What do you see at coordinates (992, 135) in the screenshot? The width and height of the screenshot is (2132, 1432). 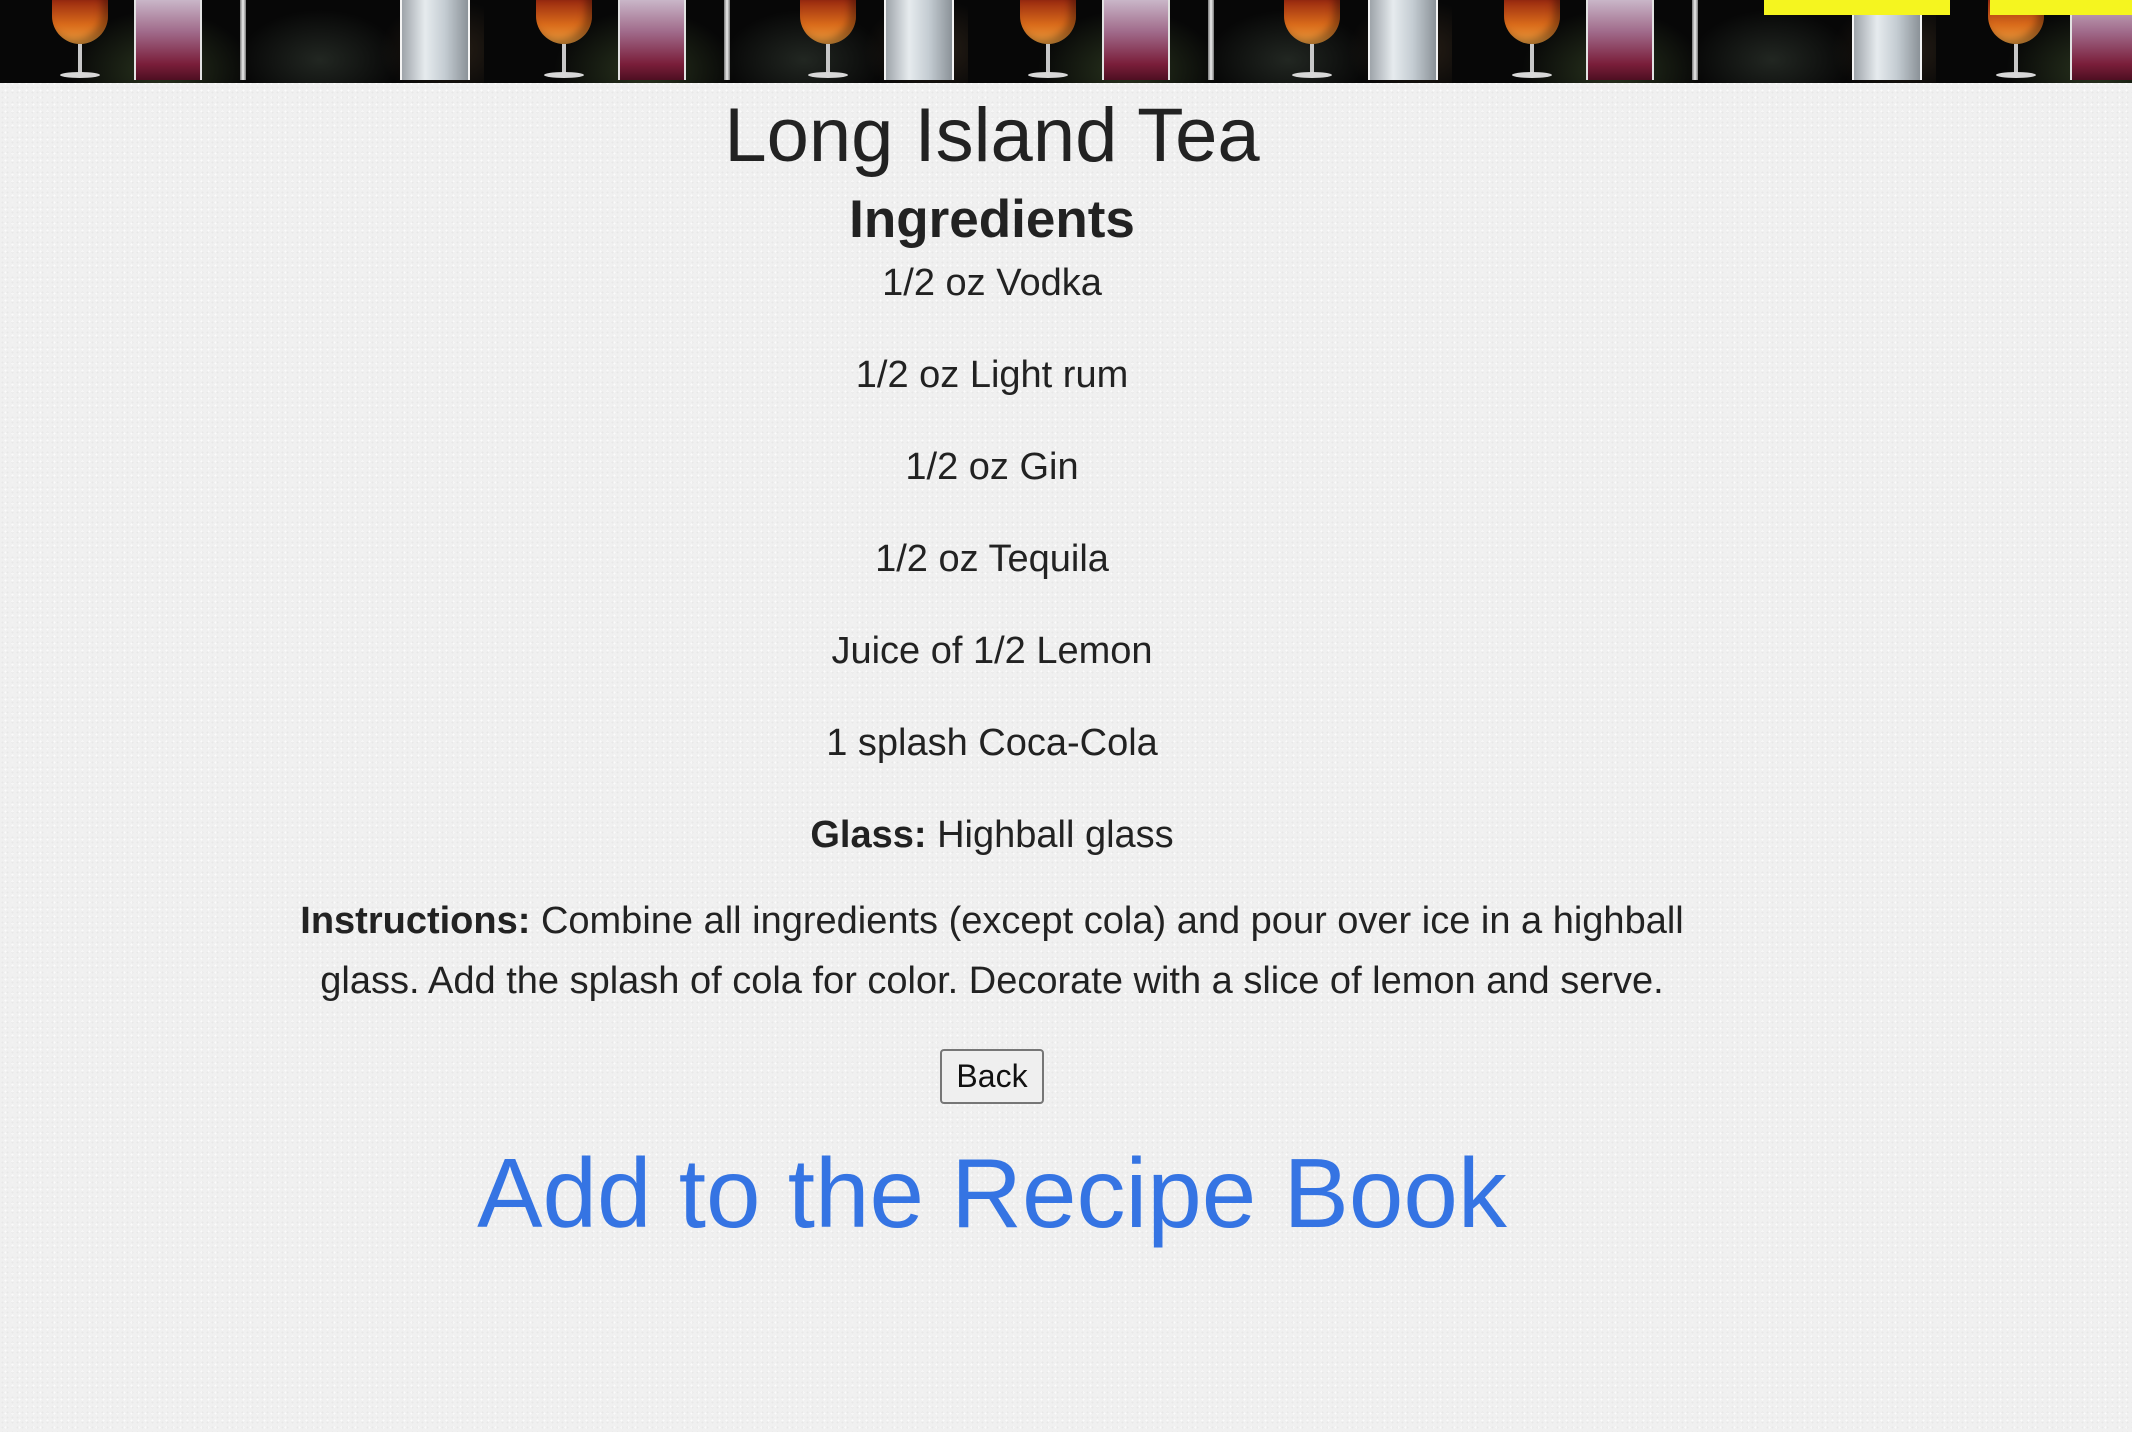 I see `drink-title: Long Island Tea` at bounding box center [992, 135].